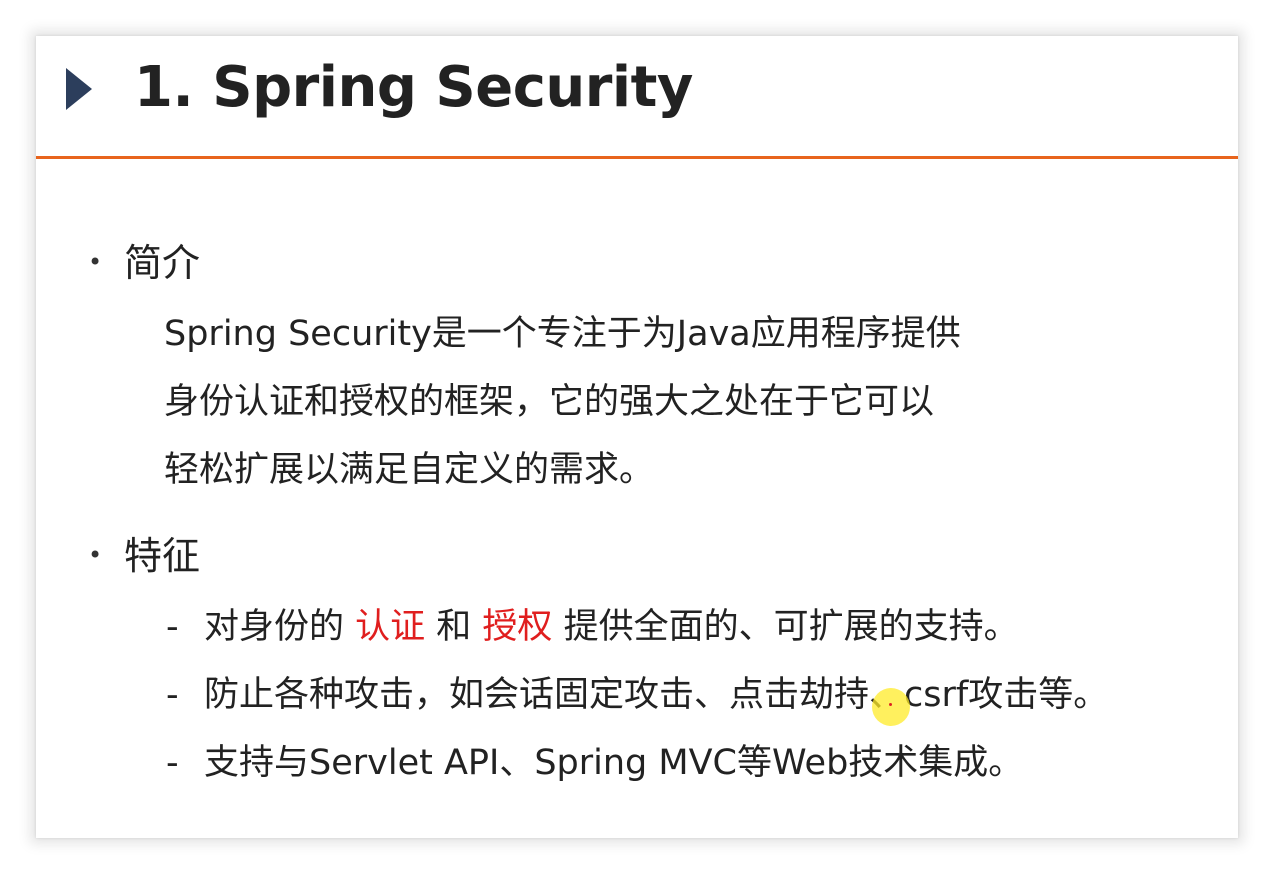 This screenshot has height=874, width=1274. Describe the element at coordinates (891, 707) in the screenshot. I see `cursor-highlight-icon` at that location.